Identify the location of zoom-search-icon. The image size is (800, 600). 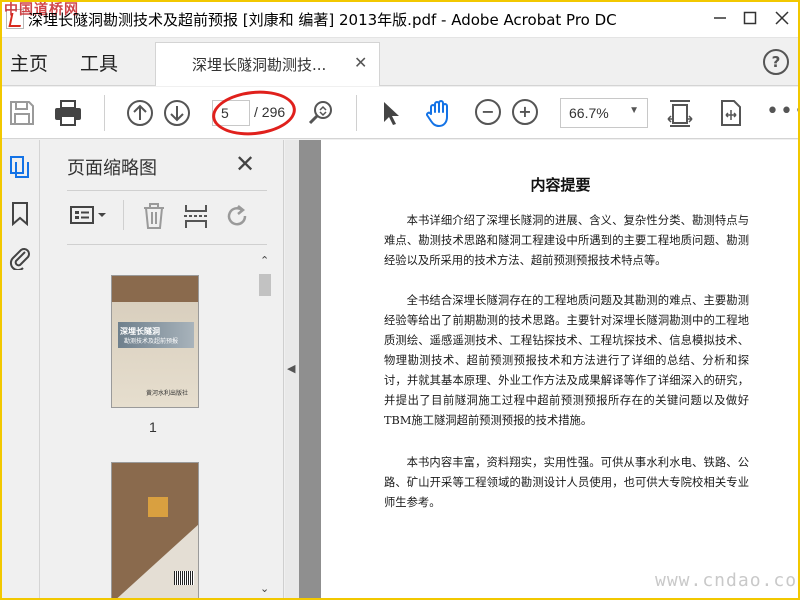
(321, 113).